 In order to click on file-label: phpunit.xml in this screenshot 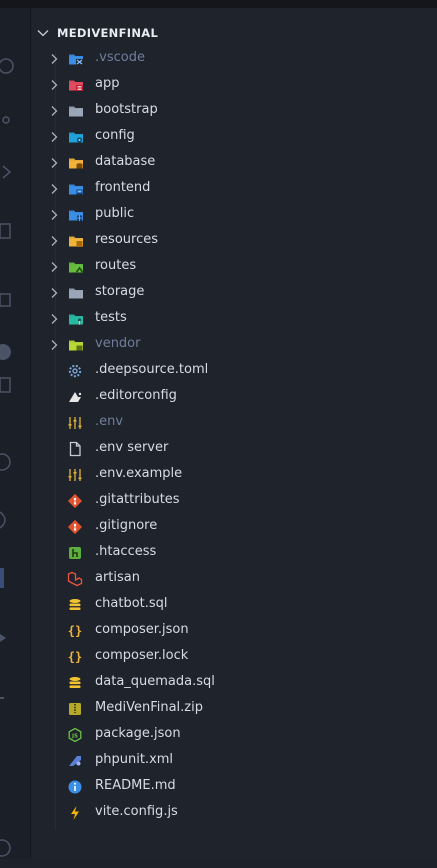, I will do `click(134, 759)`.